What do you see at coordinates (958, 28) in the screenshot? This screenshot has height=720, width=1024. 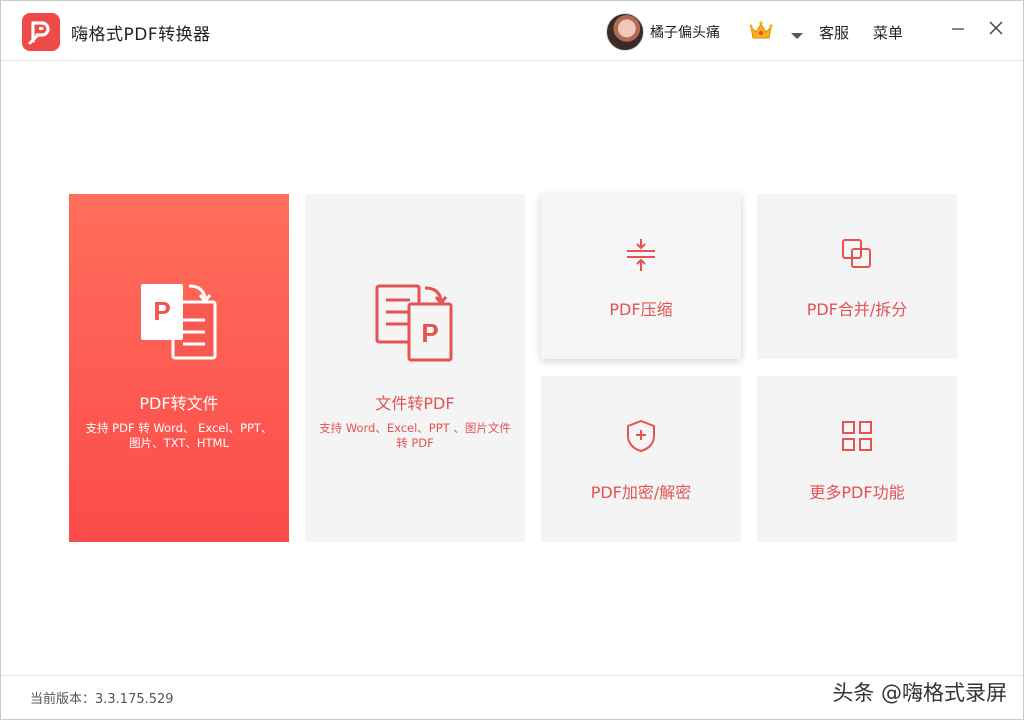 I see `minimize-icon` at bounding box center [958, 28].